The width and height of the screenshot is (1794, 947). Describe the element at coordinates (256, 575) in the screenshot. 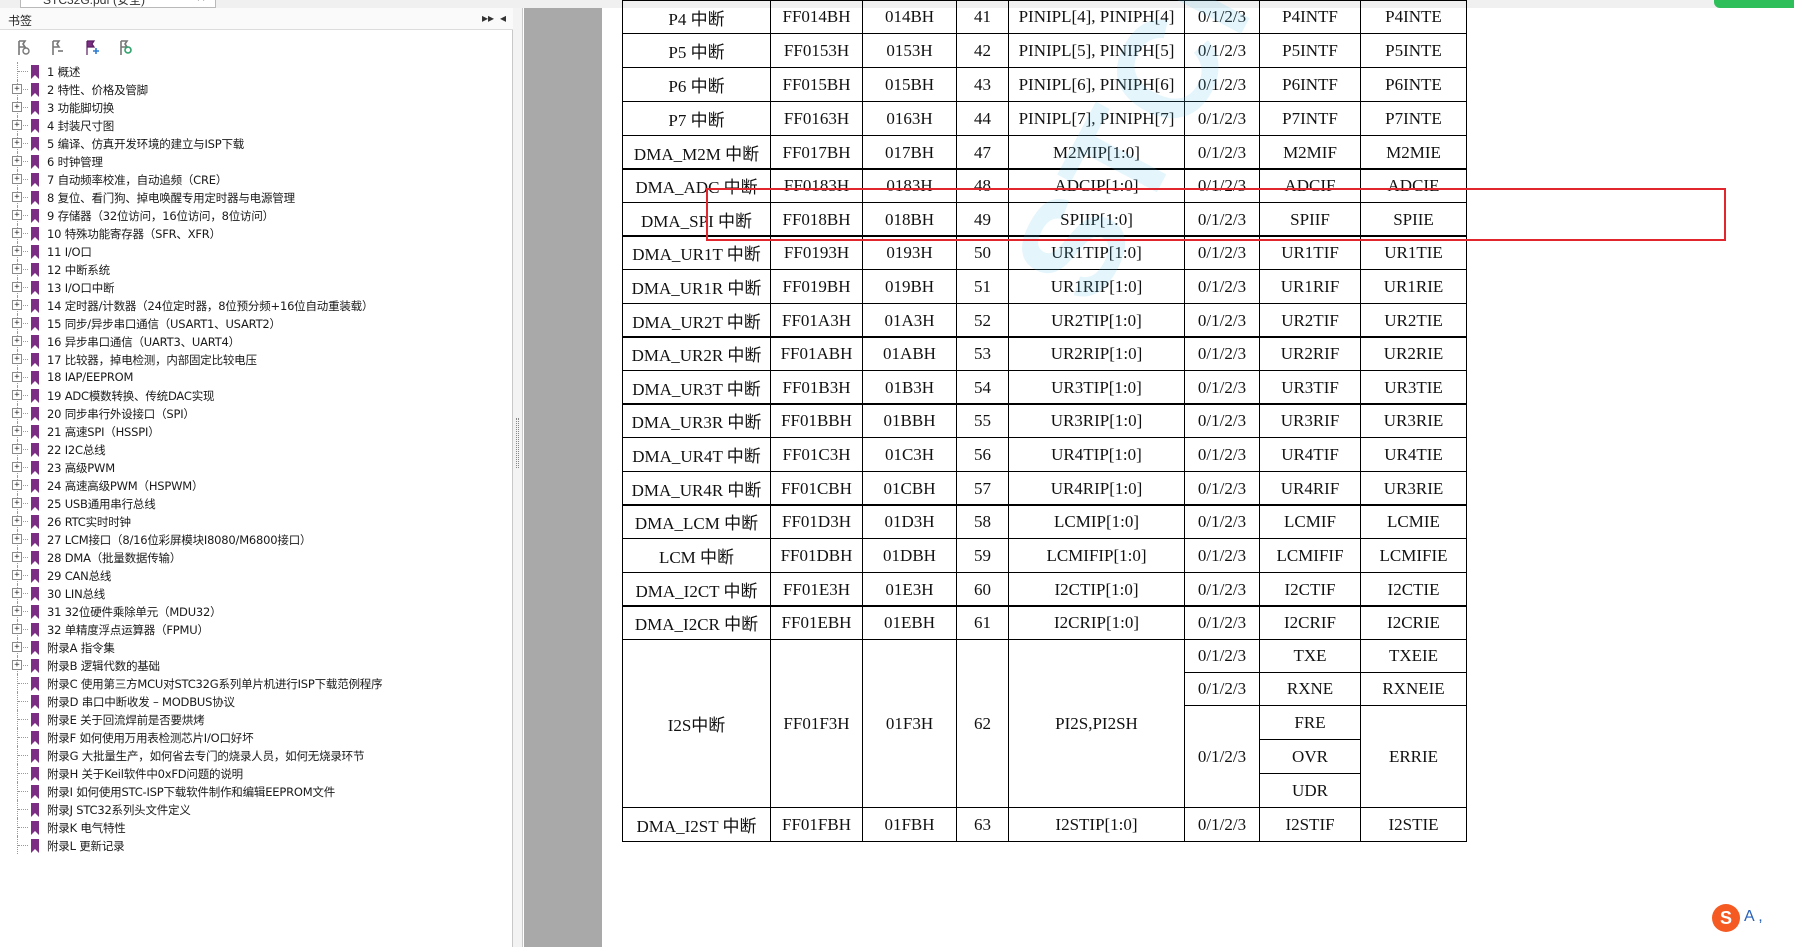

I see `bookmark-item: +29 CAN总线` at that location.